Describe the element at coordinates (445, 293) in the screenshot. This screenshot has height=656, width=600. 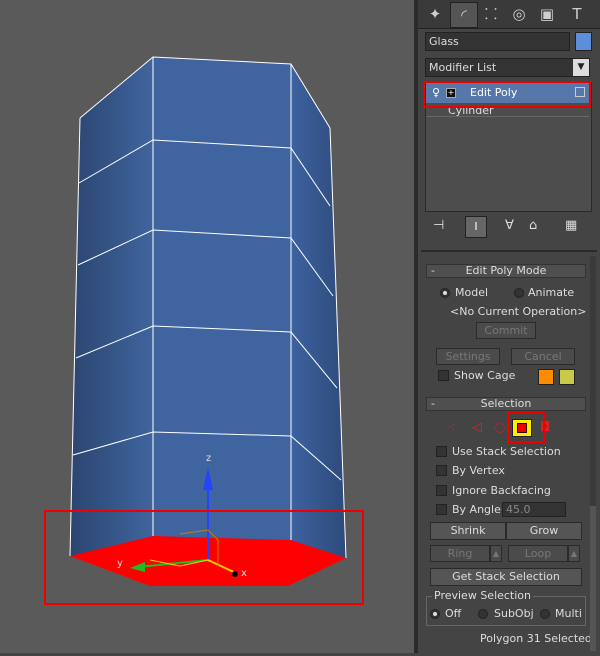
I see `model-radio` at that location.